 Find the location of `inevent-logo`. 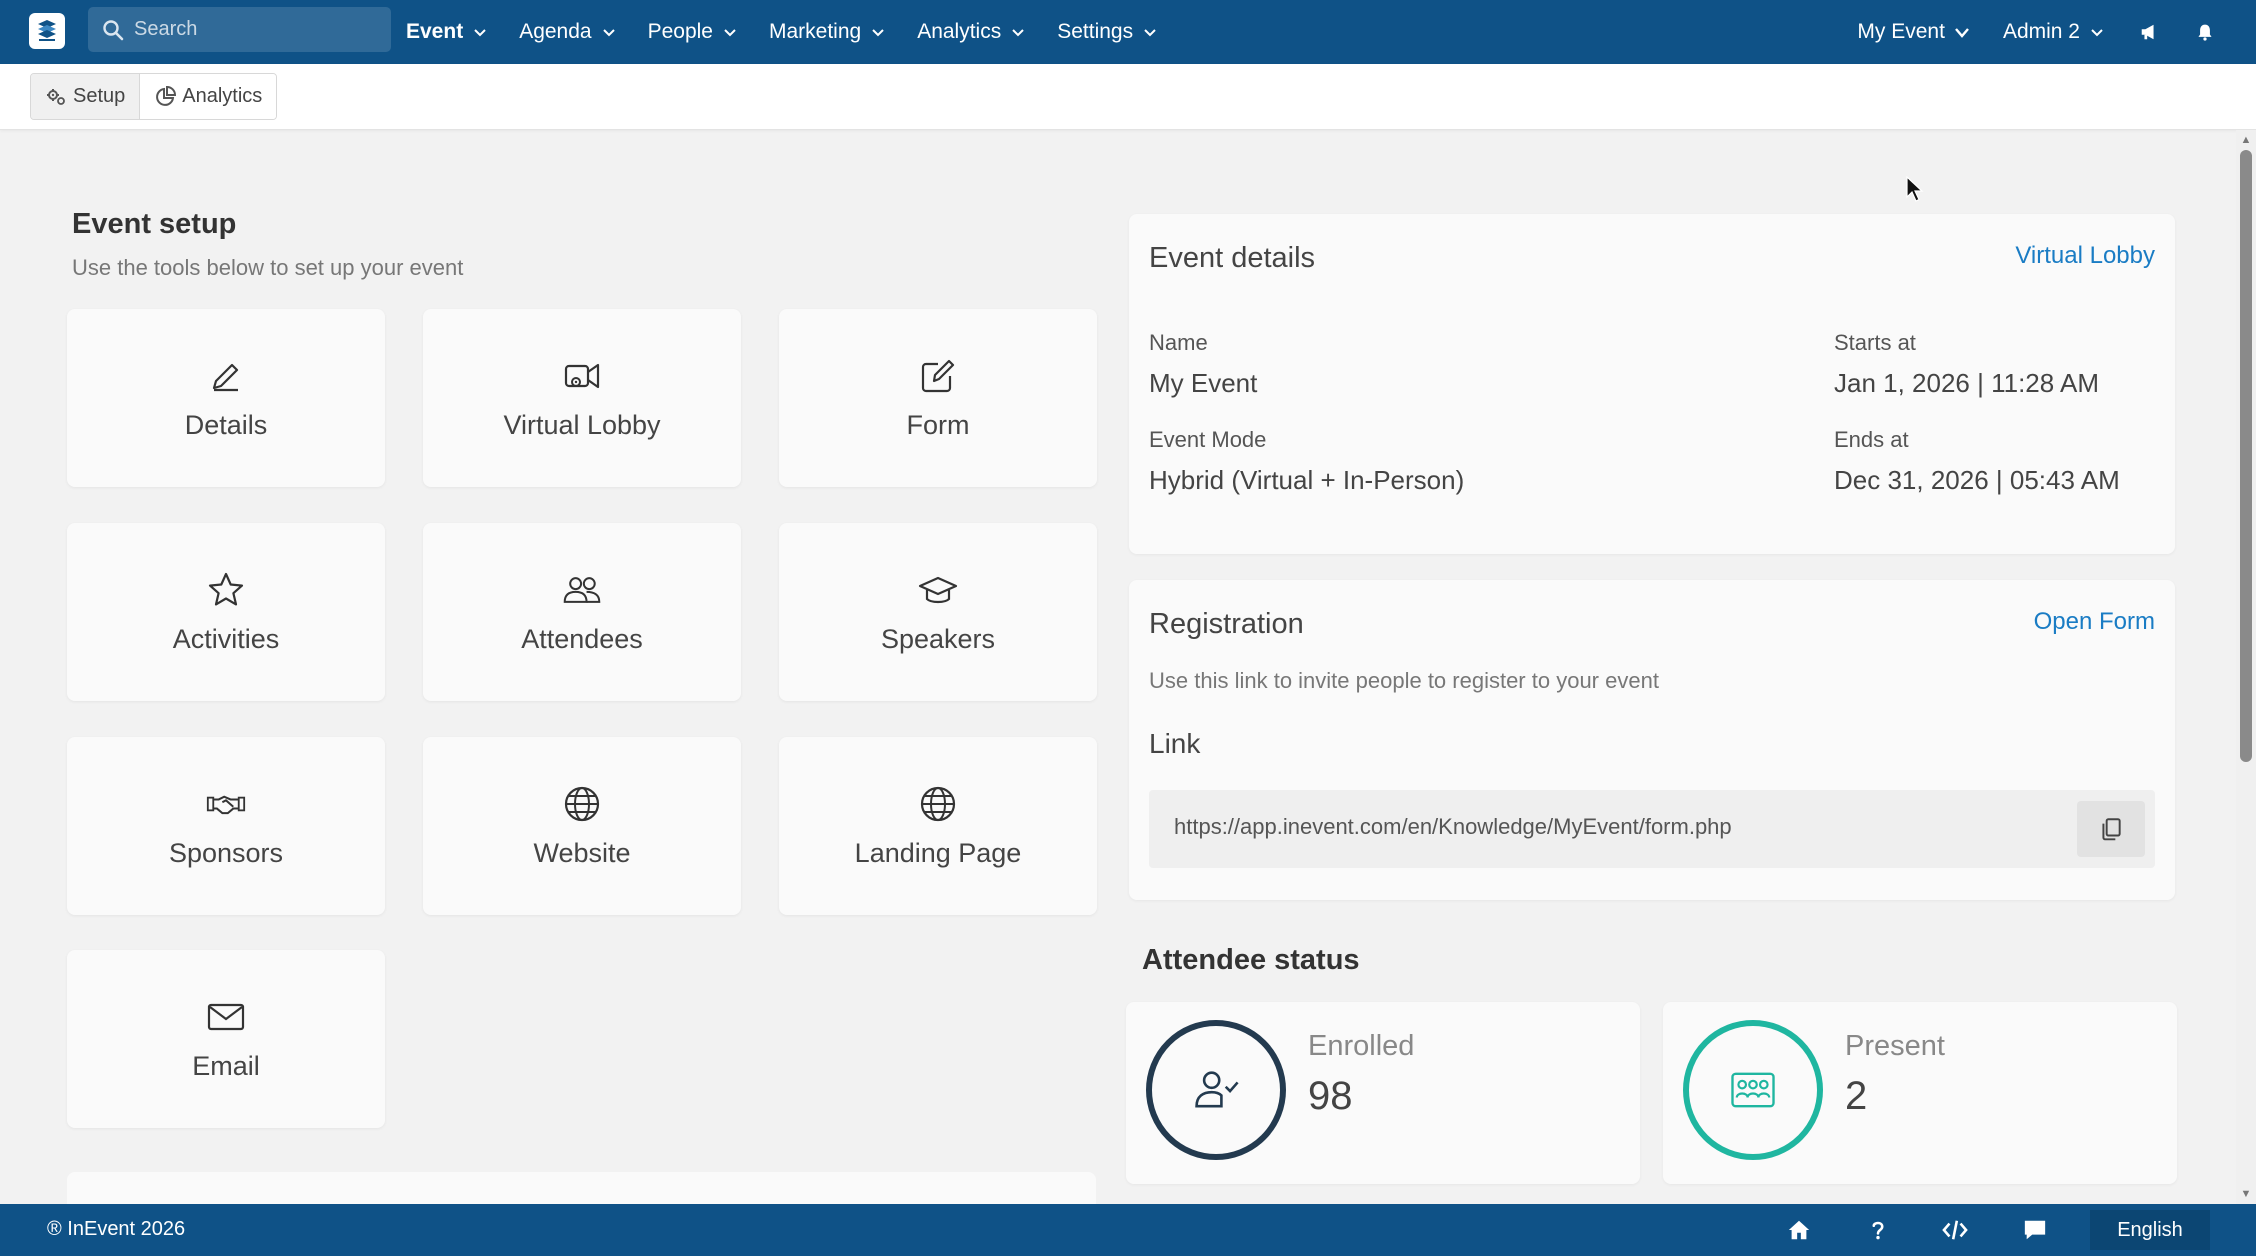

inevent-logo is located at coordinates (47, 31).